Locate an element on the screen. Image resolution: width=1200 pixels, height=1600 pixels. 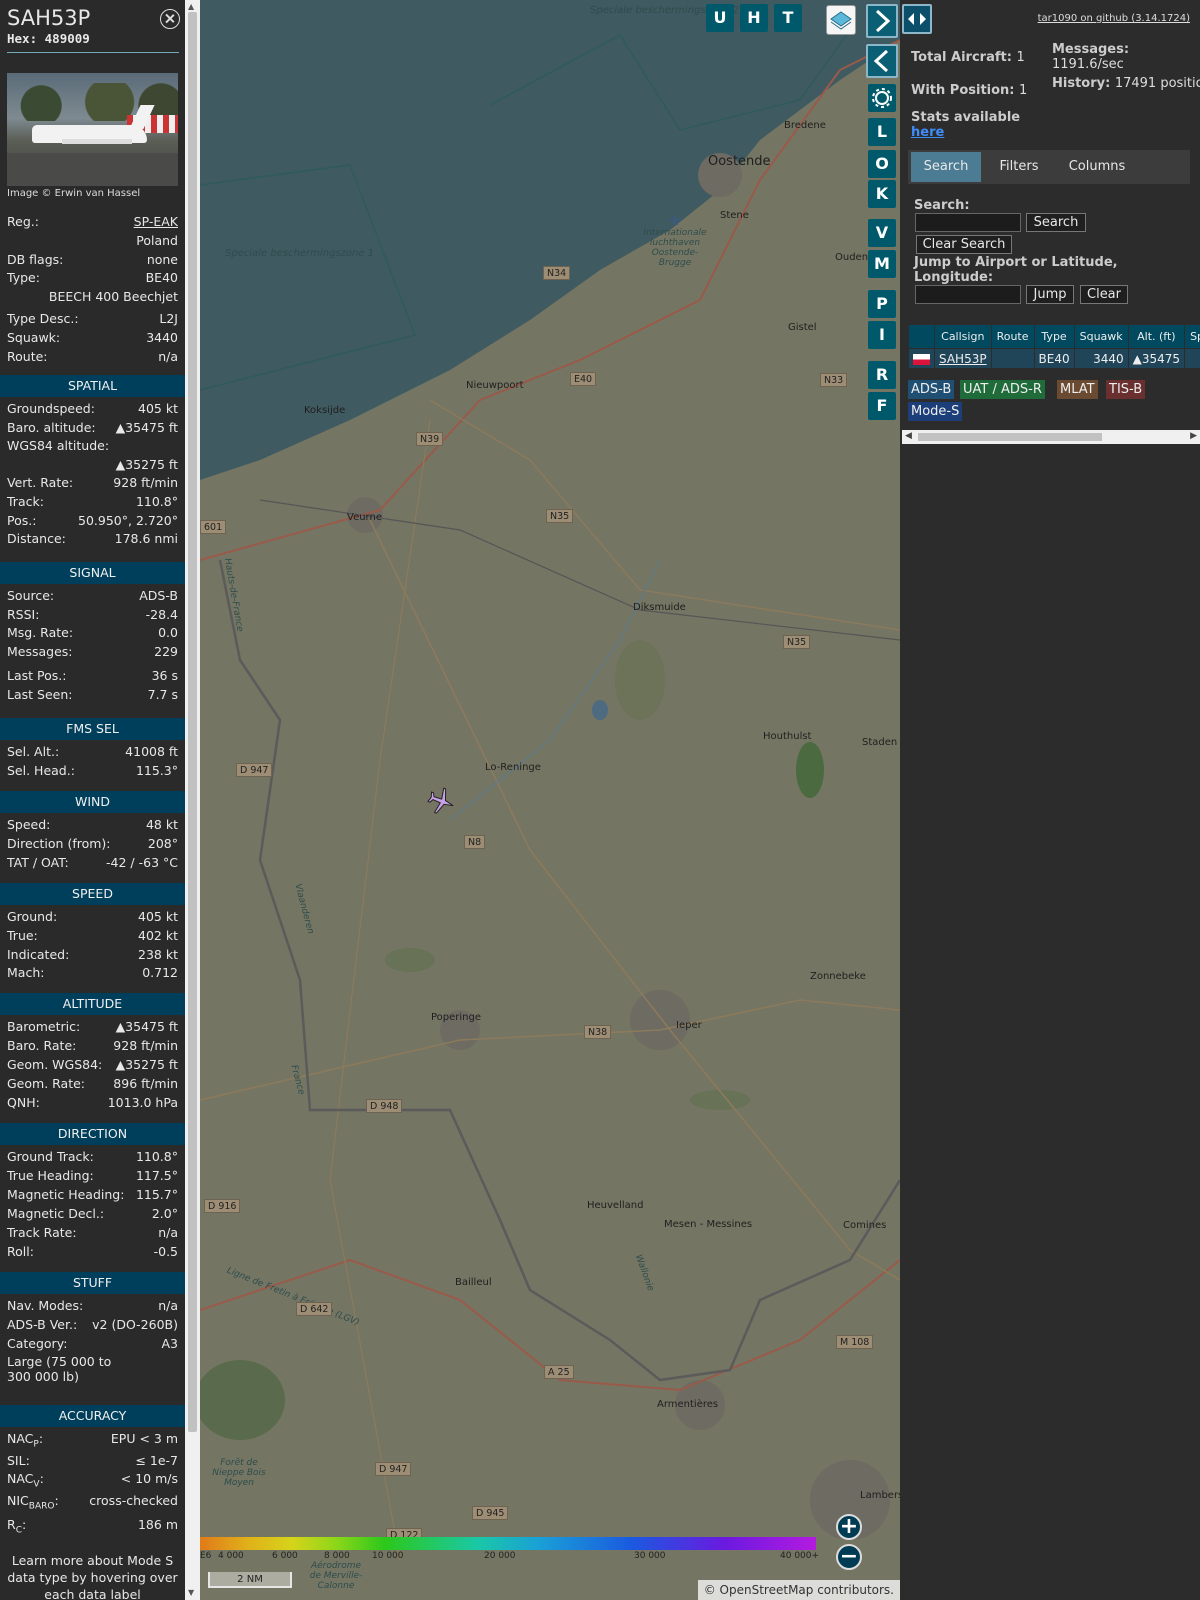
column-header-callsign: Callsign is located at coordinates (963, 336).